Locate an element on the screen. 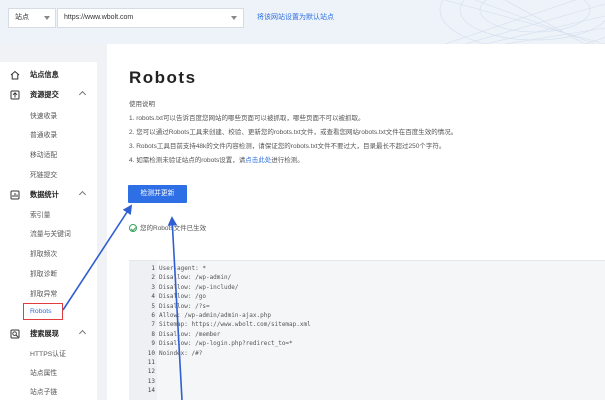  line-number: 9 is located at coordinates (153, 344).